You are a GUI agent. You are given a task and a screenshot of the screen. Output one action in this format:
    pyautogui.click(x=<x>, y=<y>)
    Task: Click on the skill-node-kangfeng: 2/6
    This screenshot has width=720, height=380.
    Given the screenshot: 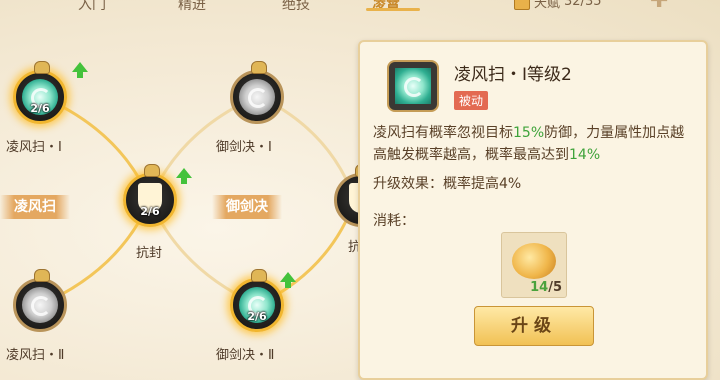 What is the action you would take?
    pyautogui.click(x=150, y=195)
    